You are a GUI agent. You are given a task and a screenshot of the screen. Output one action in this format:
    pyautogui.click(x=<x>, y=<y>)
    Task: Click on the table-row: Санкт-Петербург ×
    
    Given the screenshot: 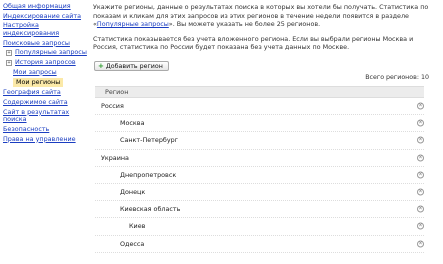 What is the action you would take?
    pyautogui.click(x=259, y=141)
    